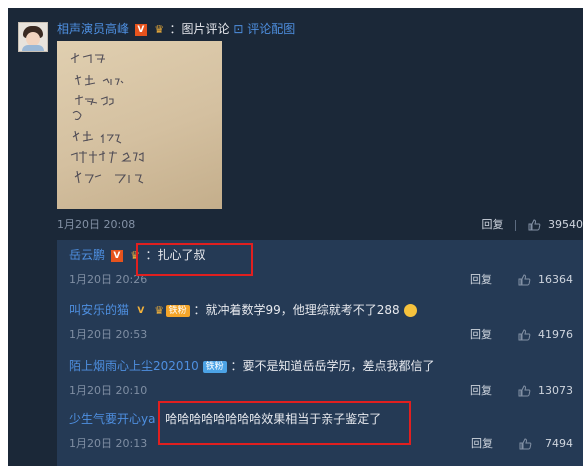 This screenshot has height=466, width=583. Describe the element at coordinates (296, 310) in the screenshot. I see `comment-text: ：就冲着数学99，他理综就考不了288` at that location.